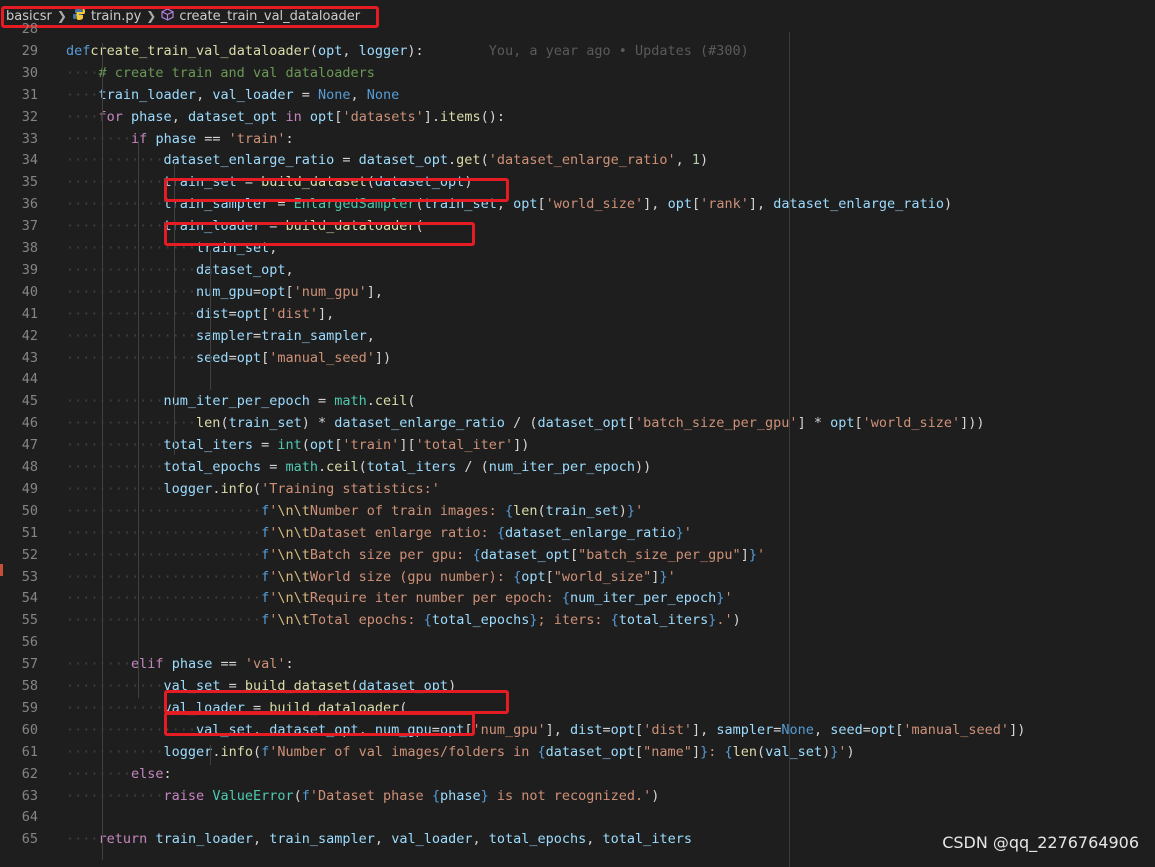 This screenshot has width=1155, height=867. What do you see at coordinates (1040, 842) in the screenshot?
I see `watermark: CSDN @qq_2276764906` at bounding box center [1040, 842].